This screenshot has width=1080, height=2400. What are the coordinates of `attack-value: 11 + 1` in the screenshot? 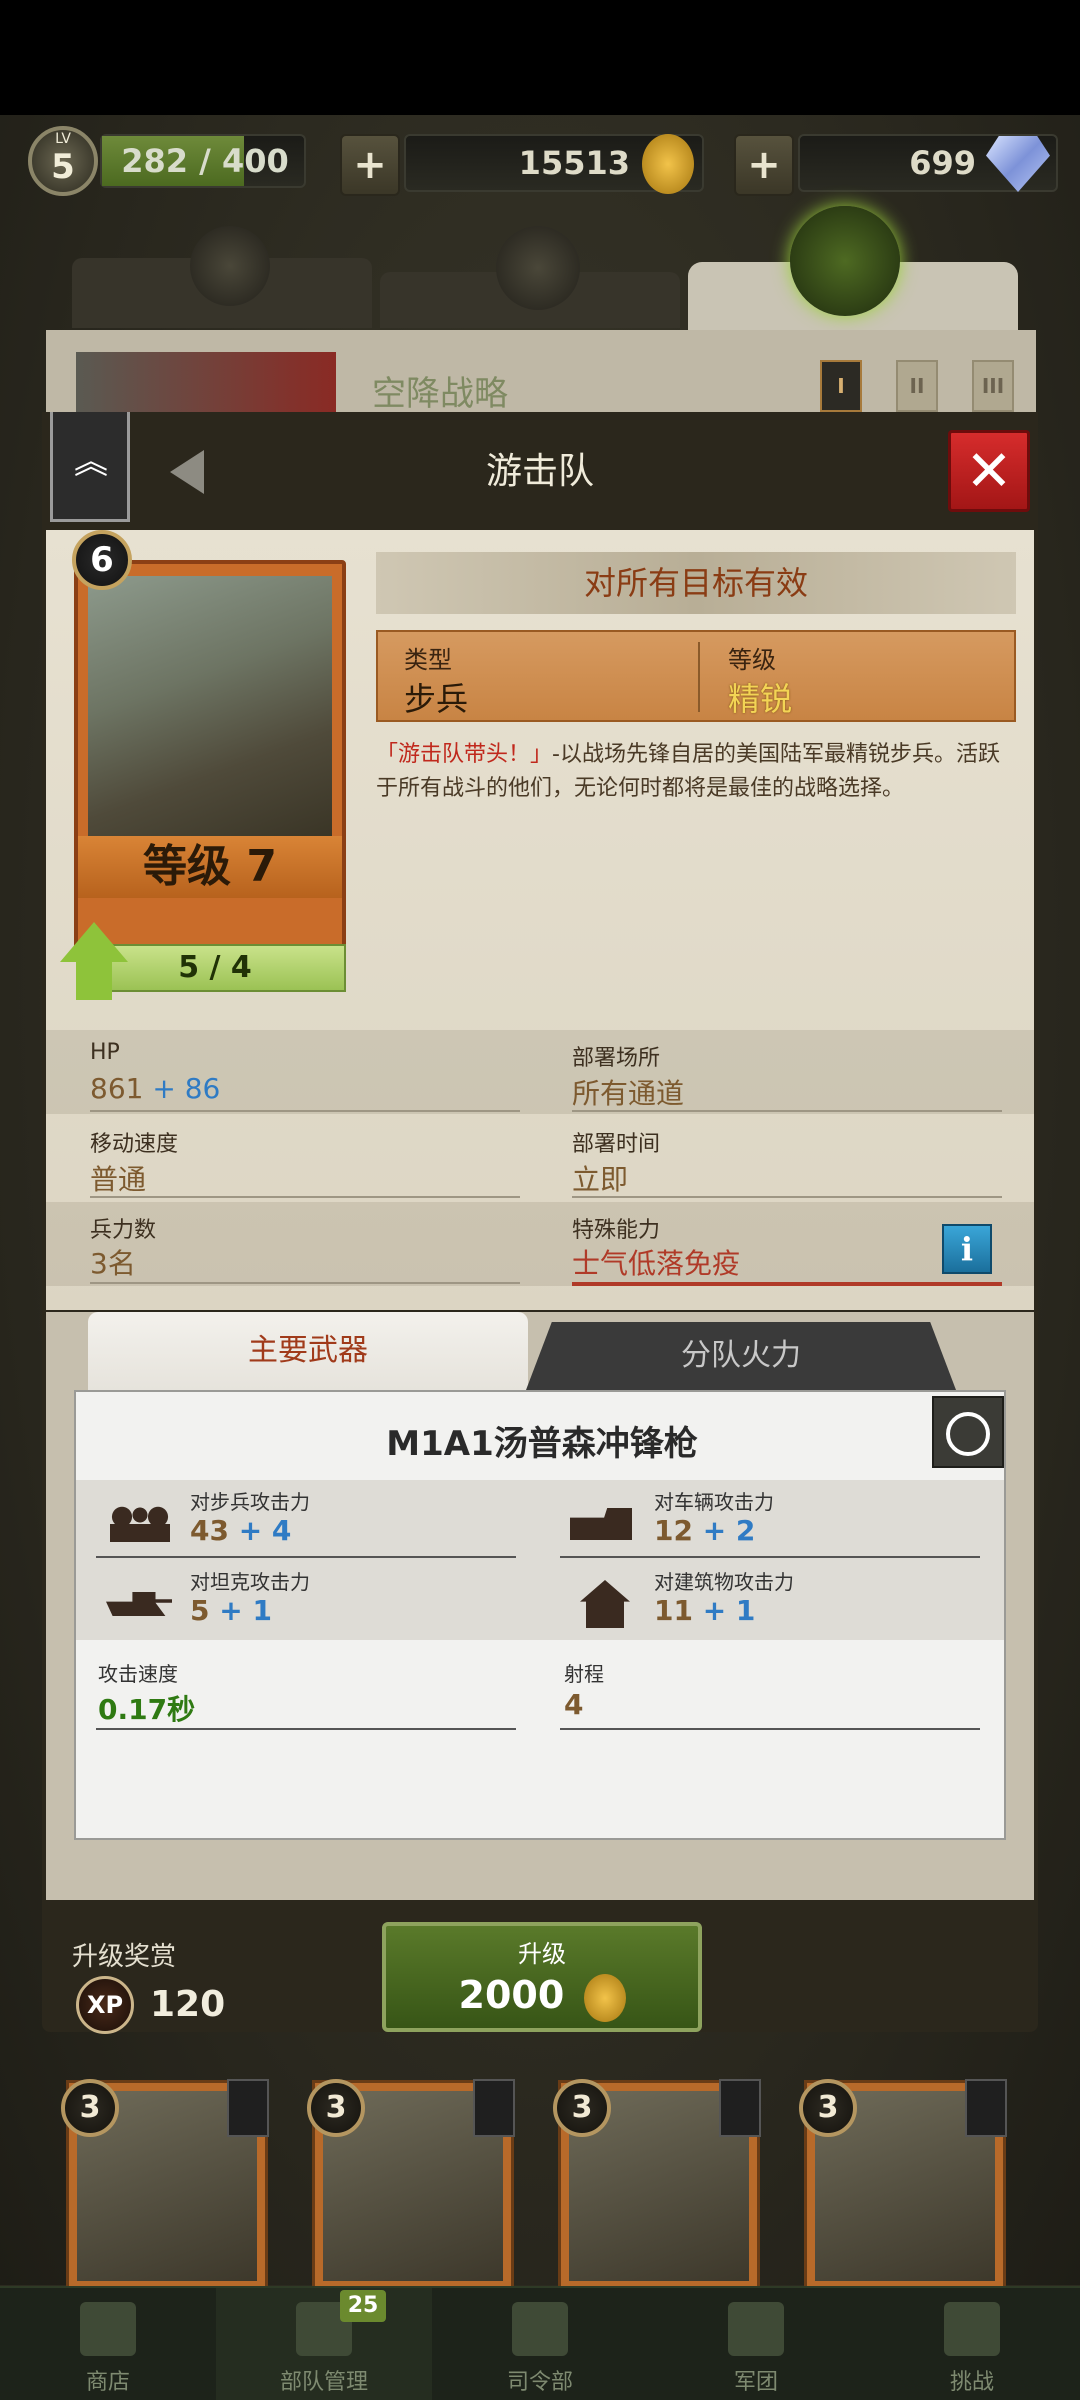 It's located at (704, 1610).